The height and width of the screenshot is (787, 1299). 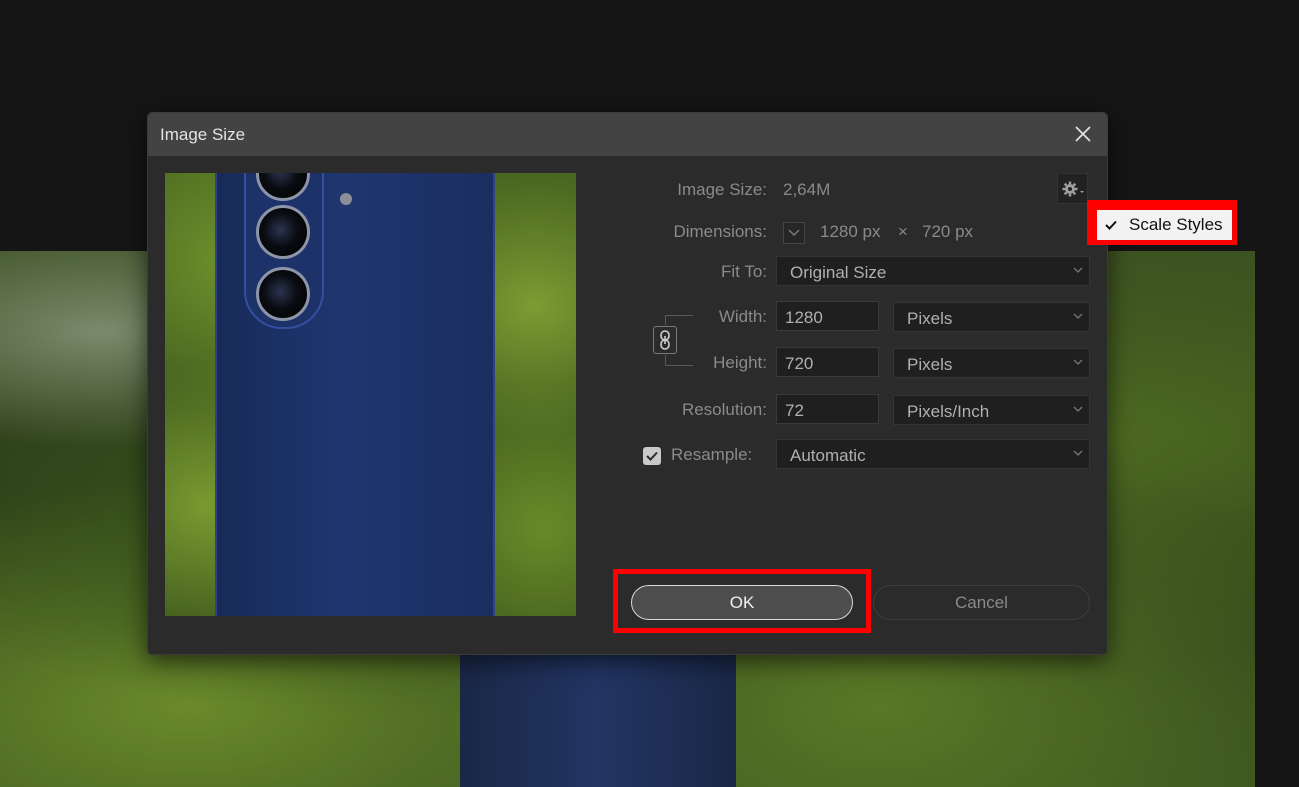 I want to click on dialog-titlebar: Image Size, so click(x=627, y=134).